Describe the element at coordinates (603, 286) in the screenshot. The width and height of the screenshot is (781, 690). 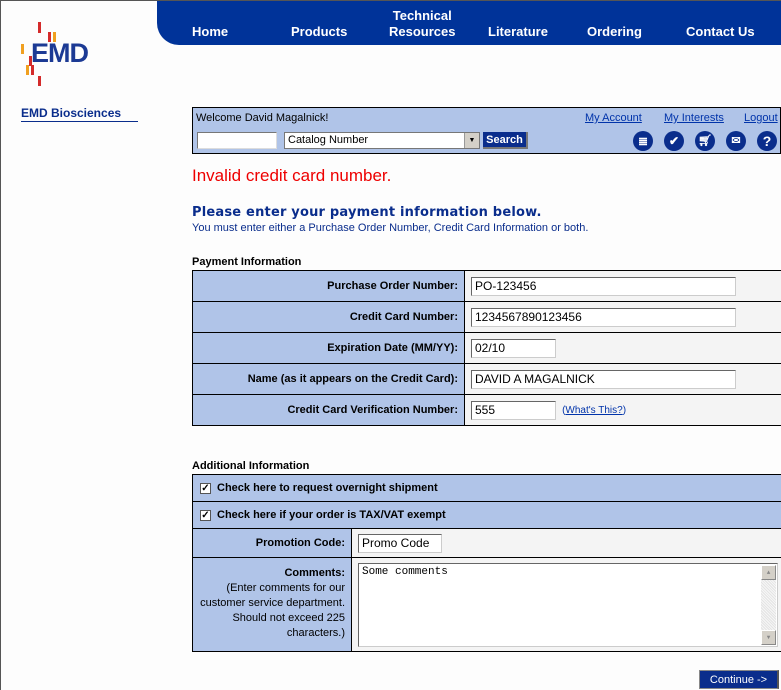
I see `po-number-input: PO-123456` at that location.